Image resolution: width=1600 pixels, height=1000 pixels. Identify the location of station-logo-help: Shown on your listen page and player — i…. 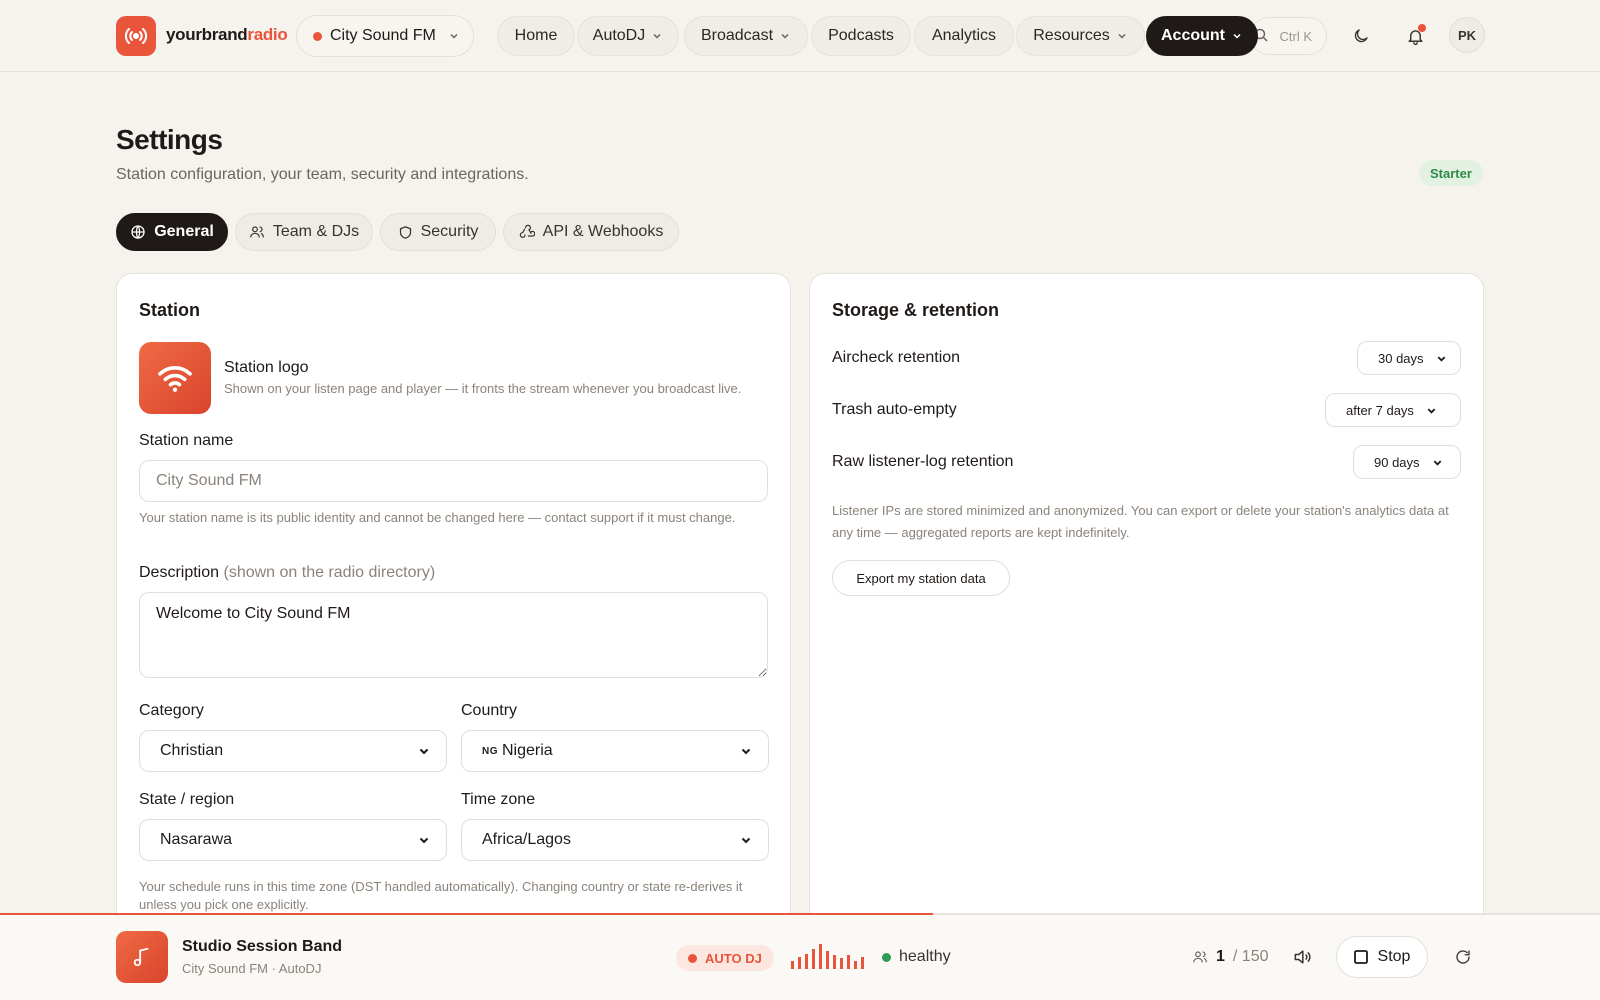
(483, 388).